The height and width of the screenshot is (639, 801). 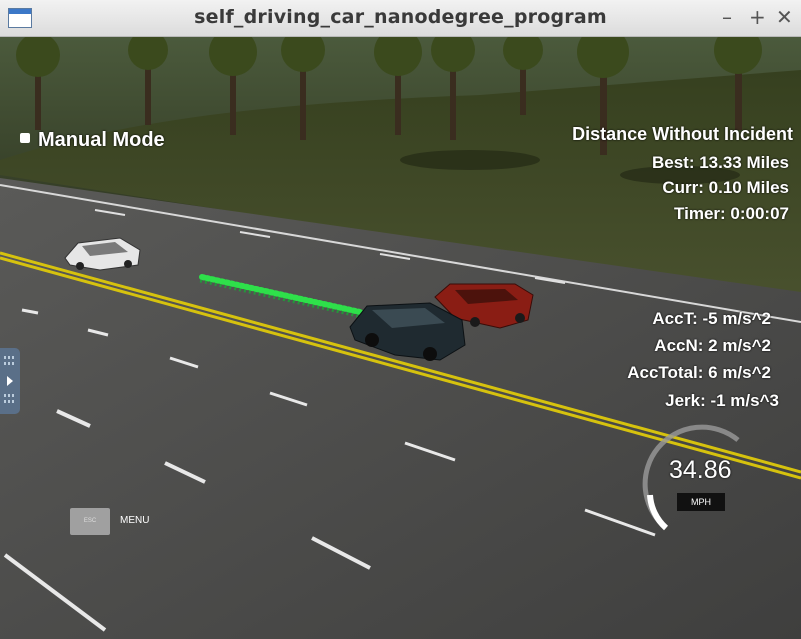 What do you see at coordinates (722, 400) in the screenshot?
I see `jerk: Jerk: -1 m/s^3` at bounding box center [722, 400].